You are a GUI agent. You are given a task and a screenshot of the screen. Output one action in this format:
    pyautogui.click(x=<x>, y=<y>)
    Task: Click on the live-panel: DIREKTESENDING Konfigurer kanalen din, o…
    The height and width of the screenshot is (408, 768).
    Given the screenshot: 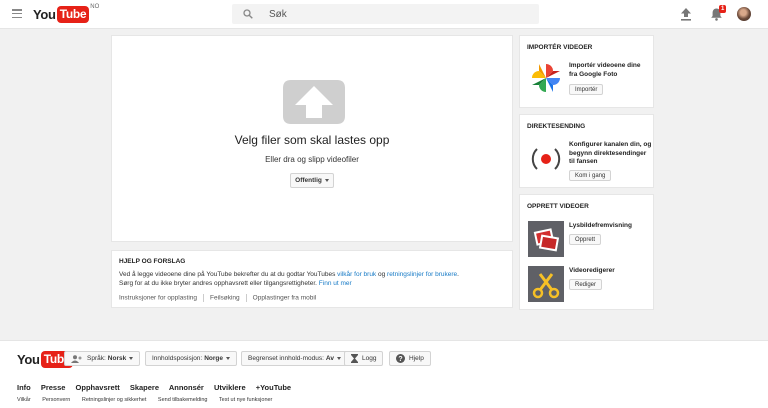 What is the action you would take?
    pyautogui.click(x=586, y=151)
    